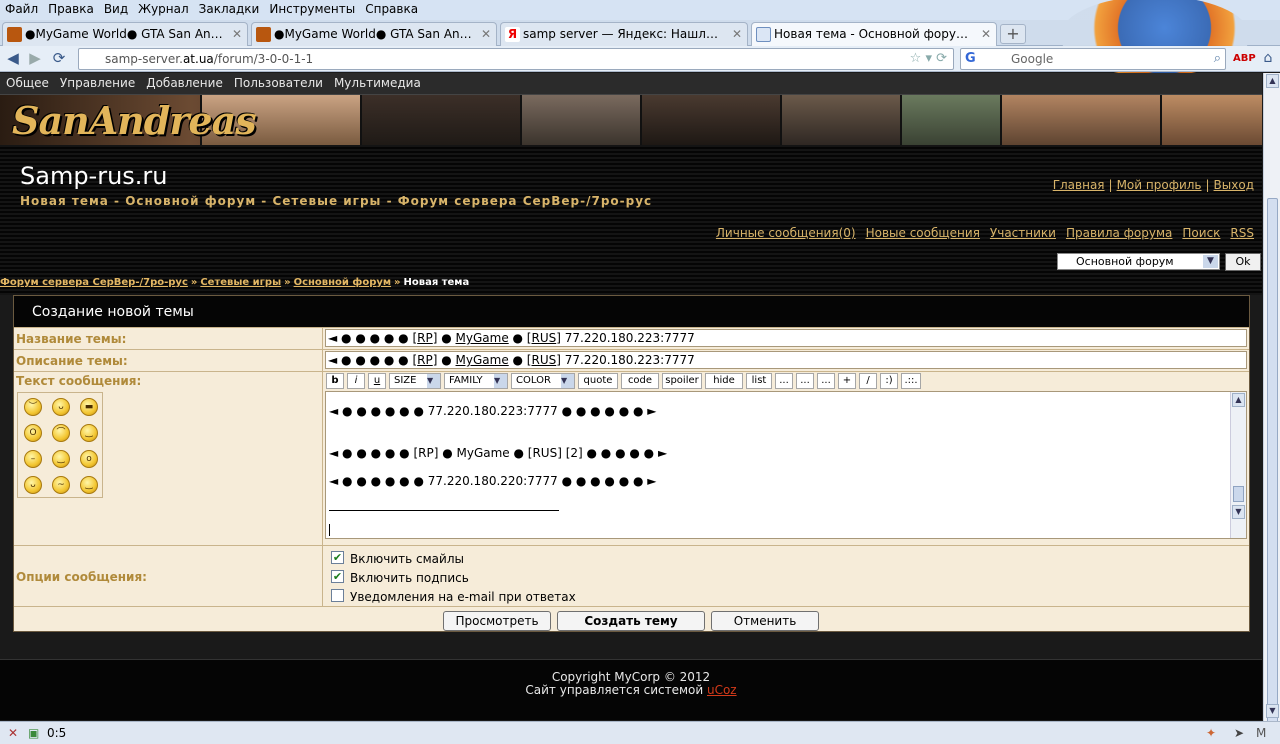 This screenshot has height=744, width=1280. What do you see at coordinates (1242, 233) in the screenshot?
I see `link-rss: RSS` at bounding box center [1242, 233].